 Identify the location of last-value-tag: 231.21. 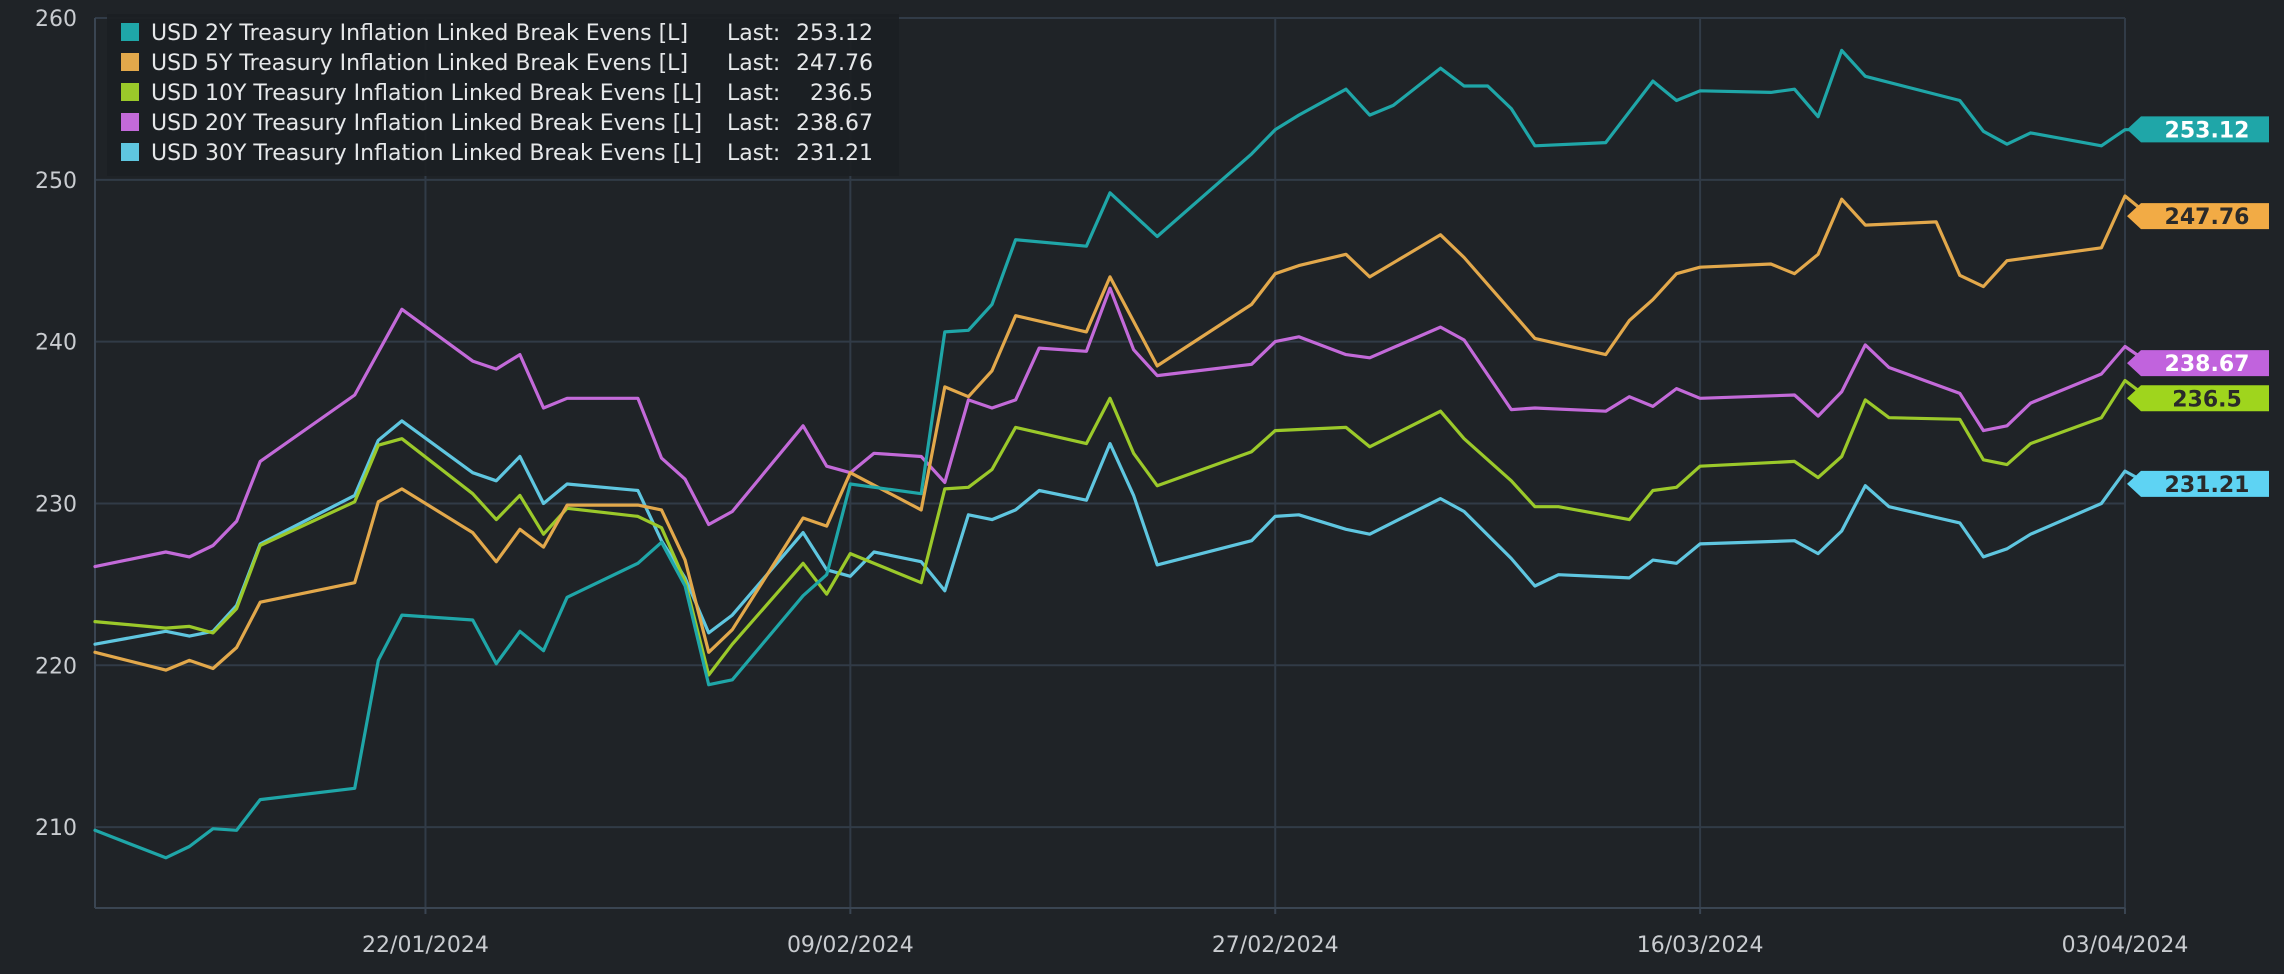
(2198, 484).